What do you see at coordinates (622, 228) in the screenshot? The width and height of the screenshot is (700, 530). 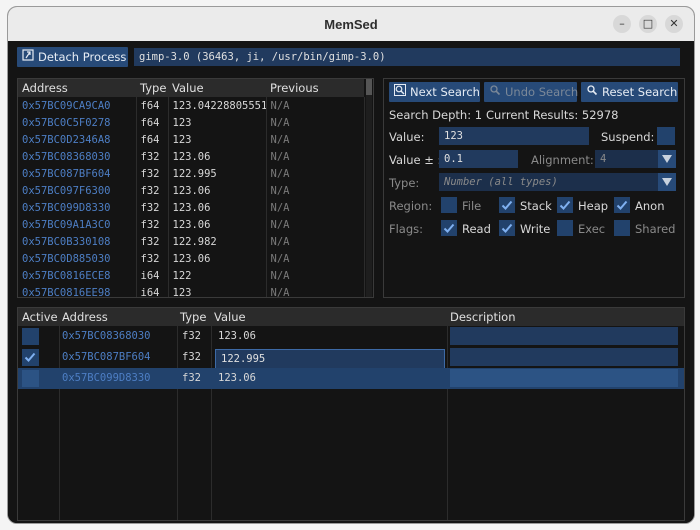 I see `shared-checkbox` at bounding box center [622, 228].